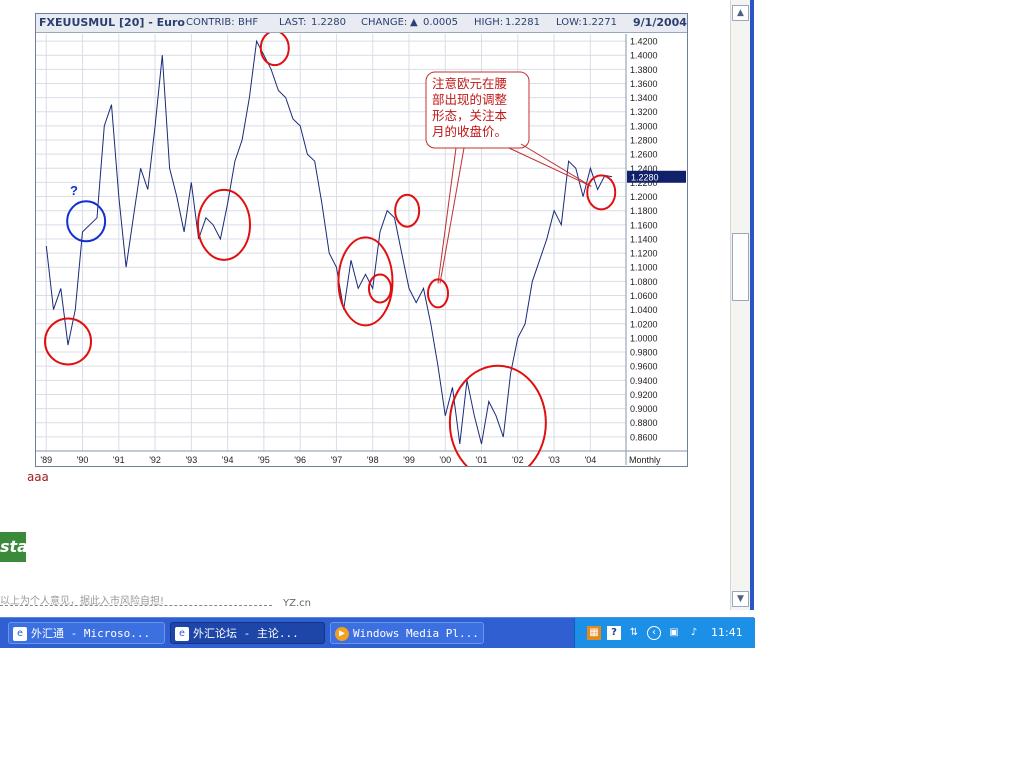 The width and height of the screenshot is (1024, 768). I want to click on y-tick-label: 0.8600, so click(644, 437).